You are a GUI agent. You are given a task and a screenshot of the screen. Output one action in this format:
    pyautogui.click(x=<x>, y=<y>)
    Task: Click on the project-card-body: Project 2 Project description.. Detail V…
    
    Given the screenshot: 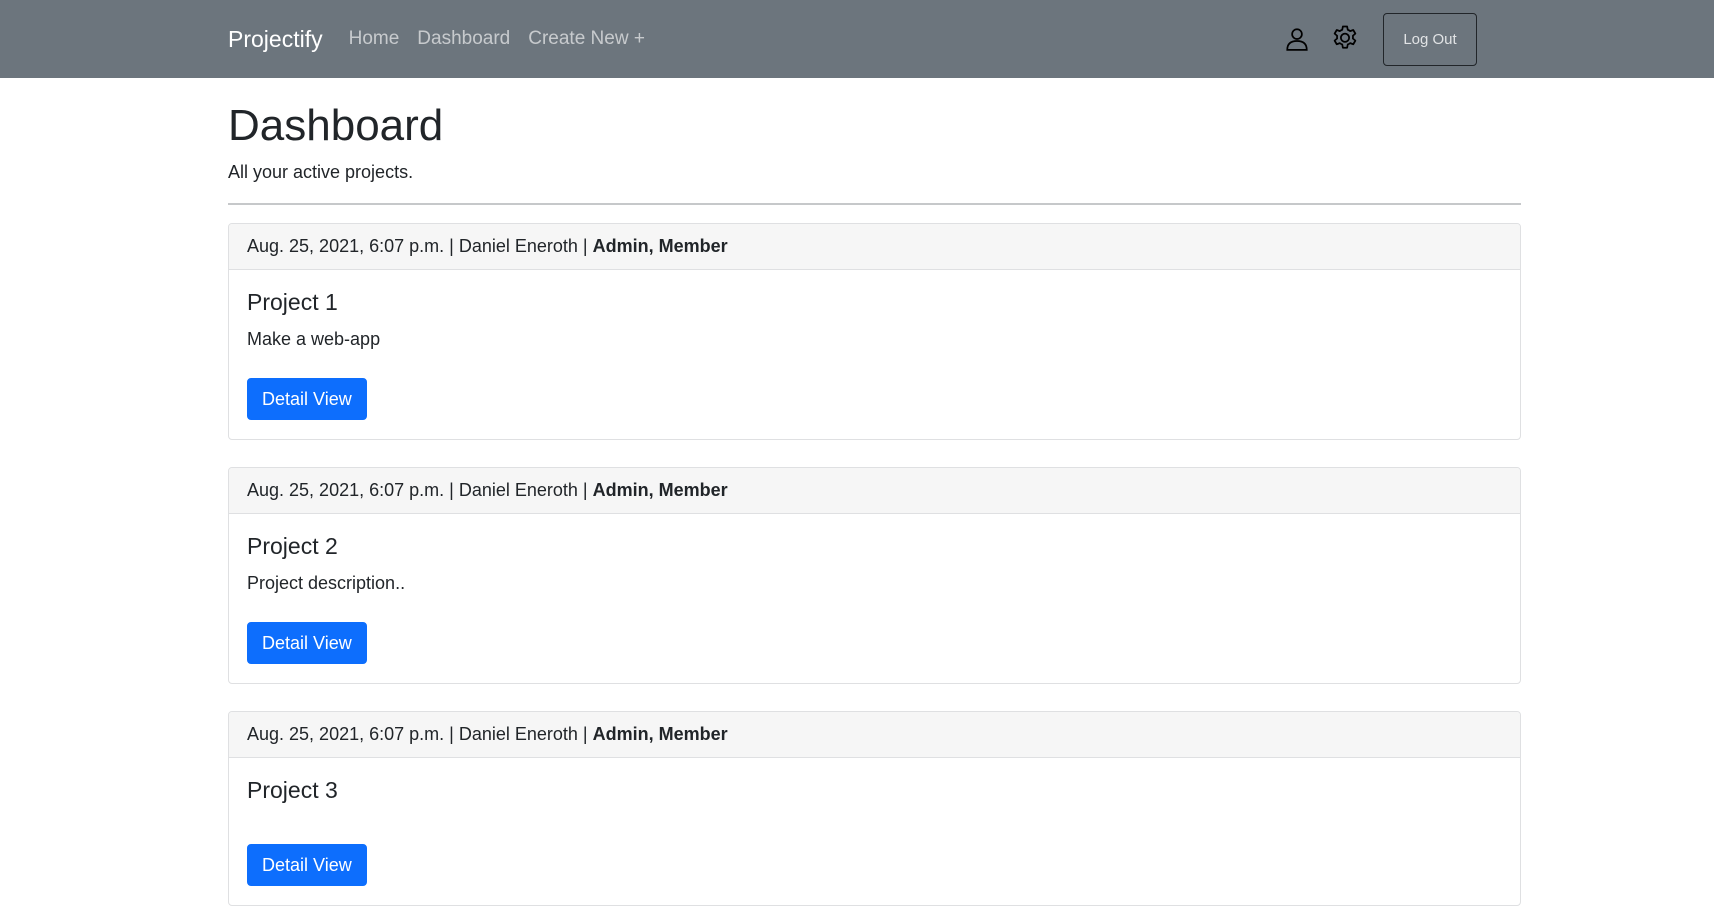 What is the action you would take?
    pyautogui.click(x=874, y=598)
    